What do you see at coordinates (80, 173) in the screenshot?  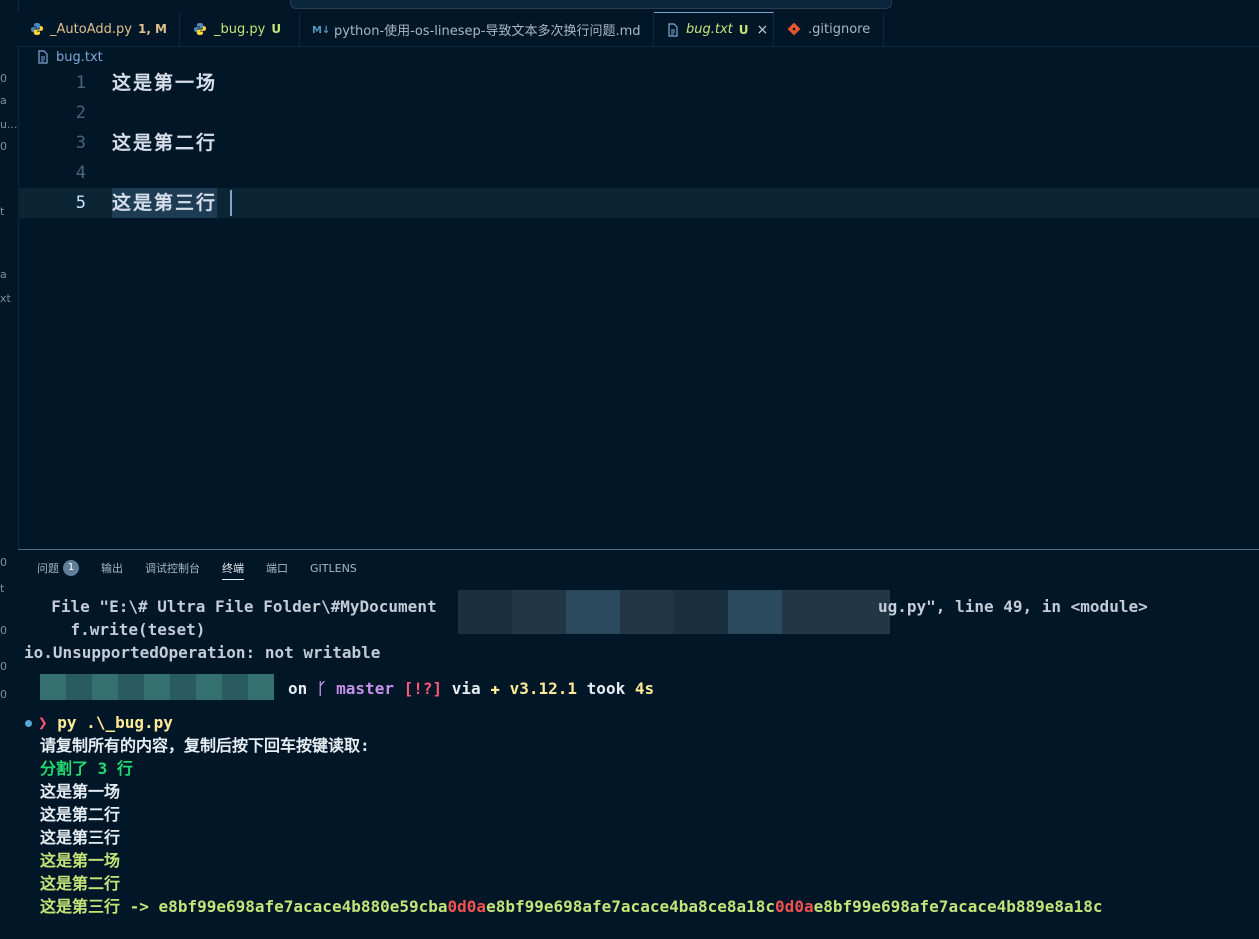 I see `line-number: 4` at bounding box center [80, 173].